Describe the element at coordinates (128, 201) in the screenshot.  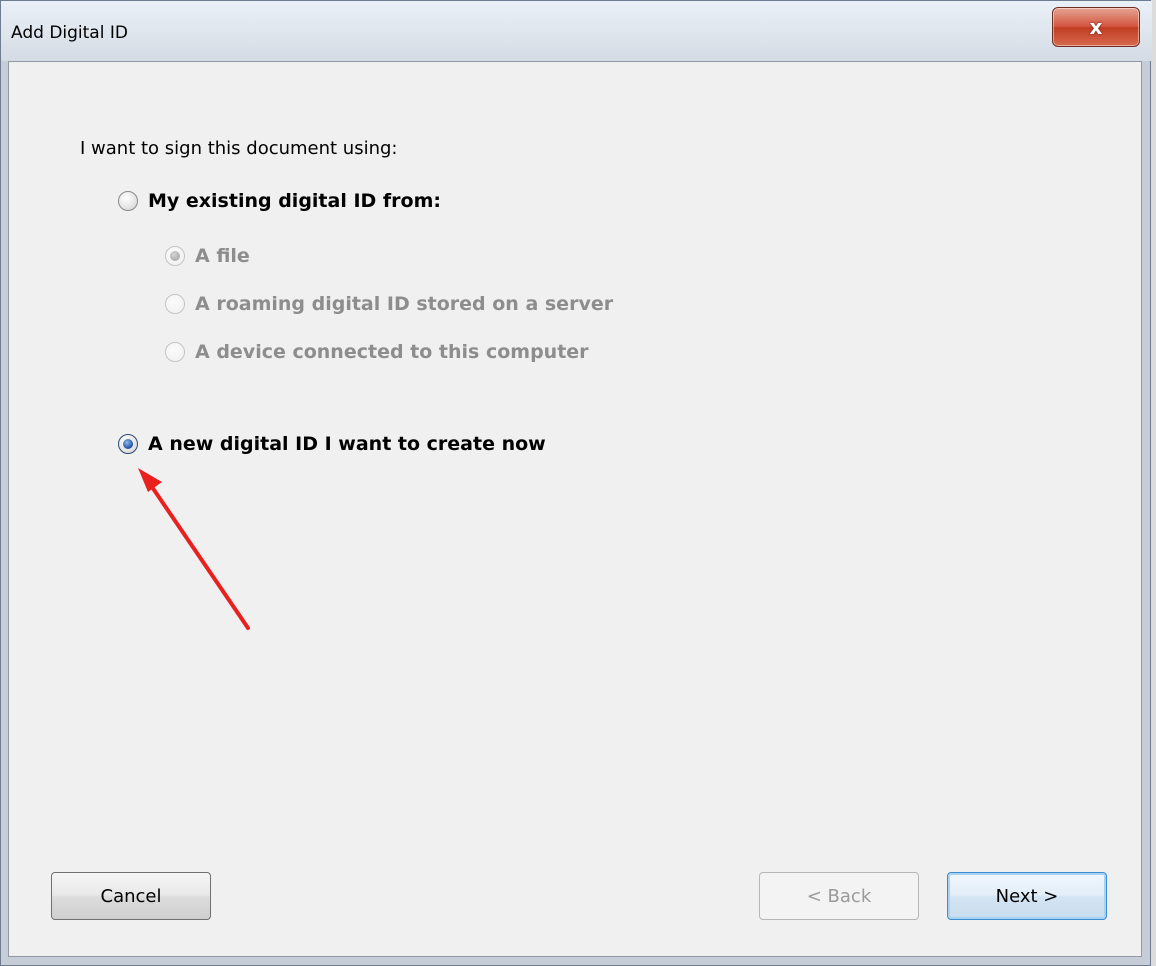
I see `existing-id-radio` at that location.